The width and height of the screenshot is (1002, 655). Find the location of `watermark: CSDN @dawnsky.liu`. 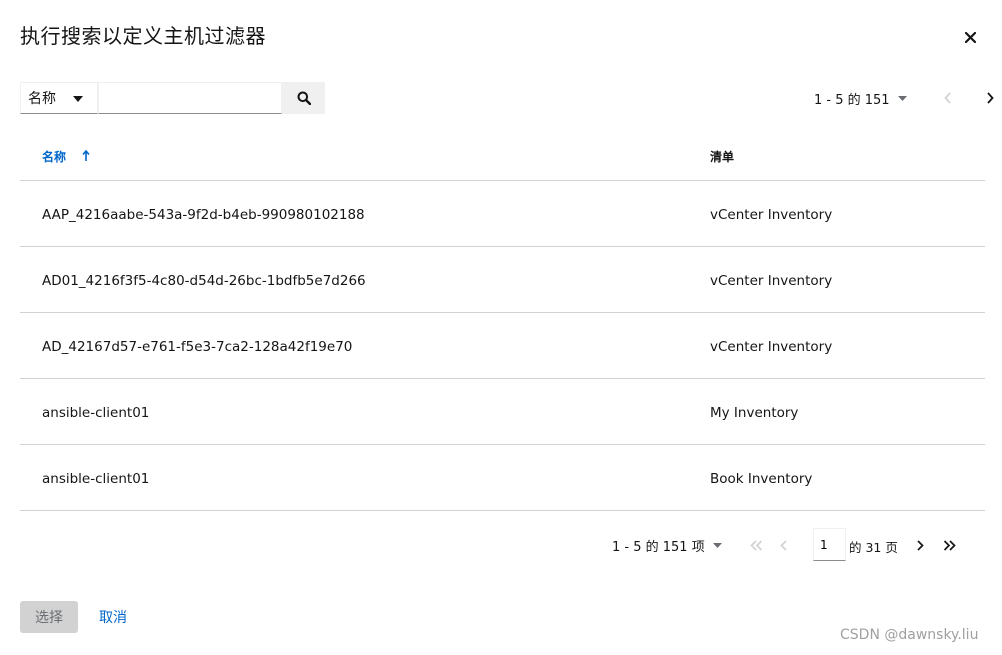

watermark: CSDN @dawnsky.liu is located at coordinates (909, 635).